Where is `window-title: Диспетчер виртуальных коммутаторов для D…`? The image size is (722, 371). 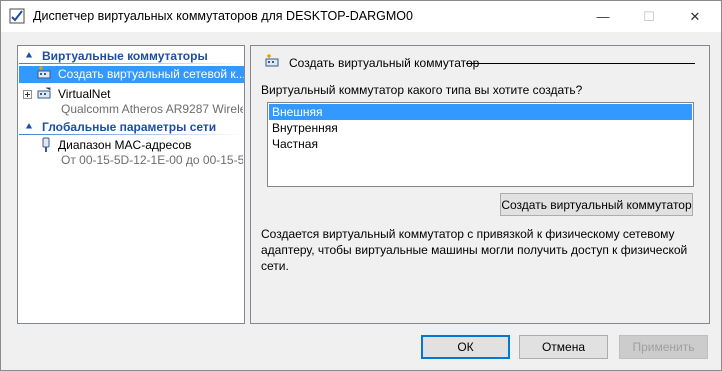 window-title: Диспетчер виртуальных коммутаторов для D… is located at coordinates (223, 16).